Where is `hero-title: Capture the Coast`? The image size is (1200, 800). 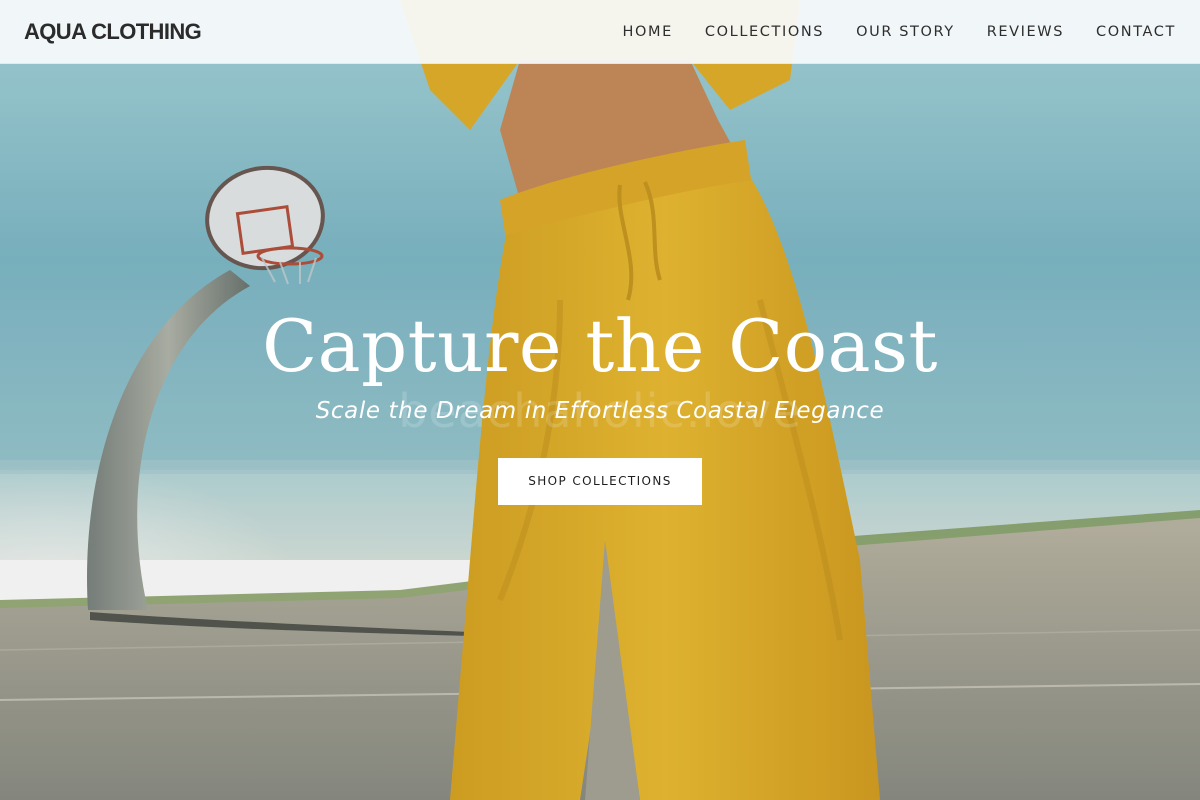 hero-title: Capture the Coast is located at coordinates (600, 346).